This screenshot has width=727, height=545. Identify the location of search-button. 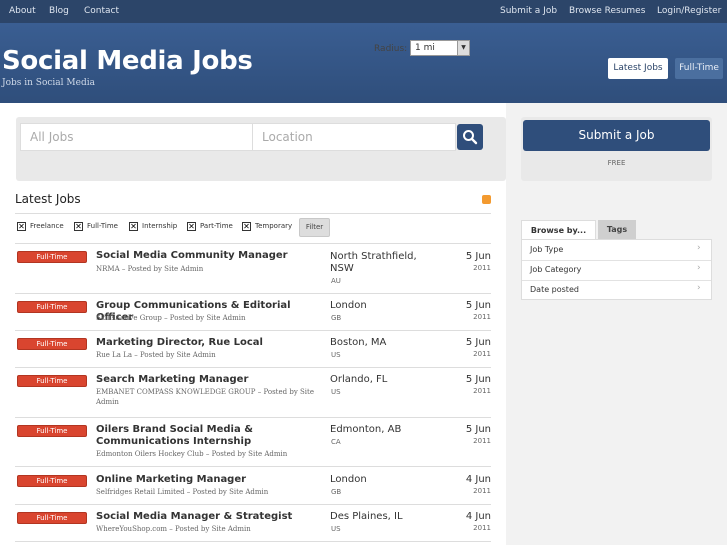
(470, 137).